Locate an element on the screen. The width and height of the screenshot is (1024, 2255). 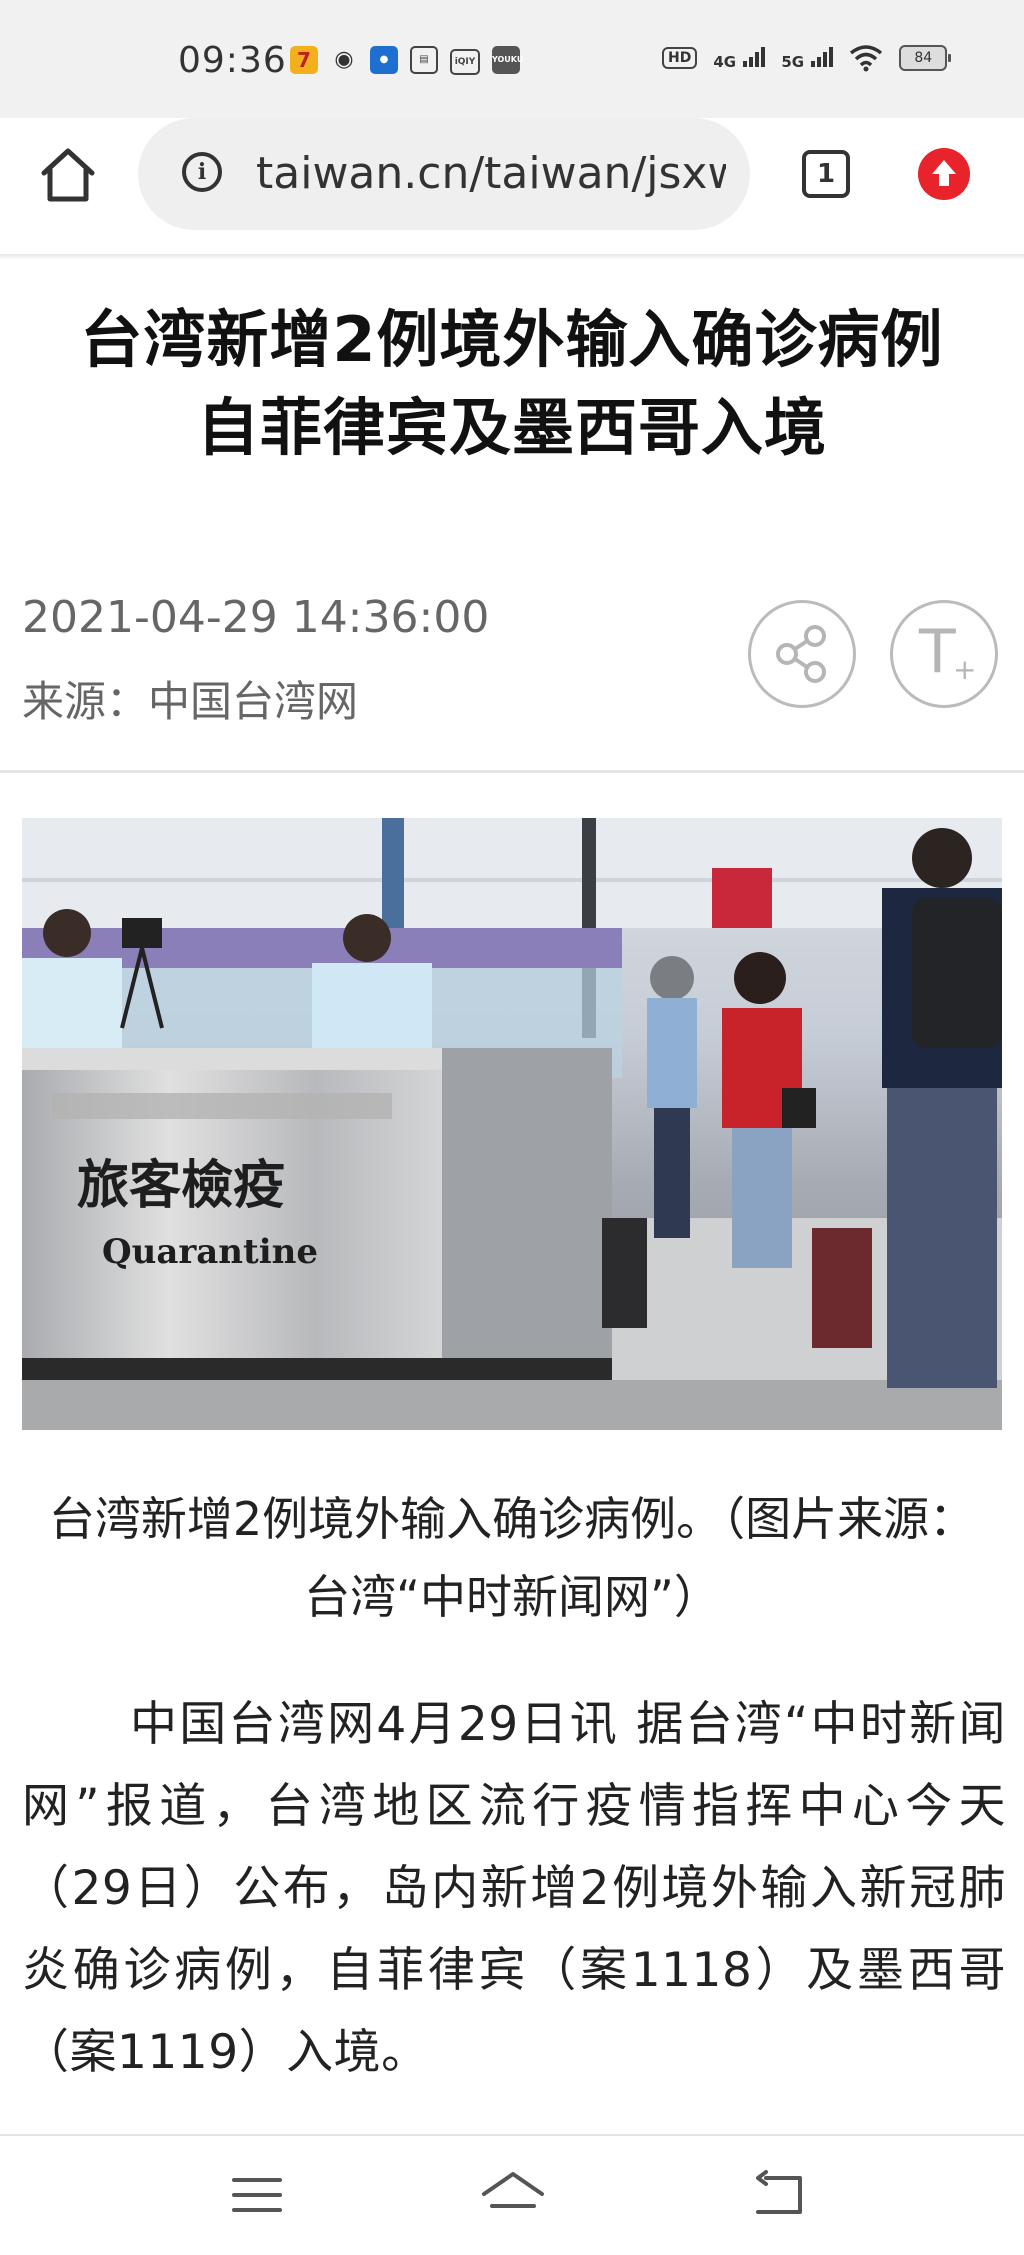
font-size-icon: T is located at coordinates (937, 652).